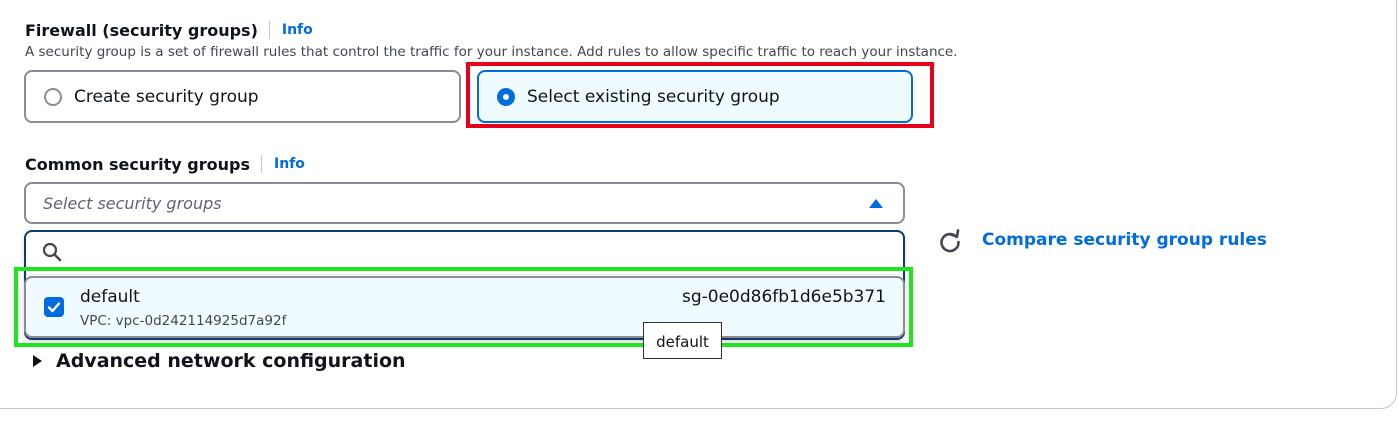 The height and width of the screenshot is (427, 1398). I want to click on radio-selected-icon, so click(506, 96).